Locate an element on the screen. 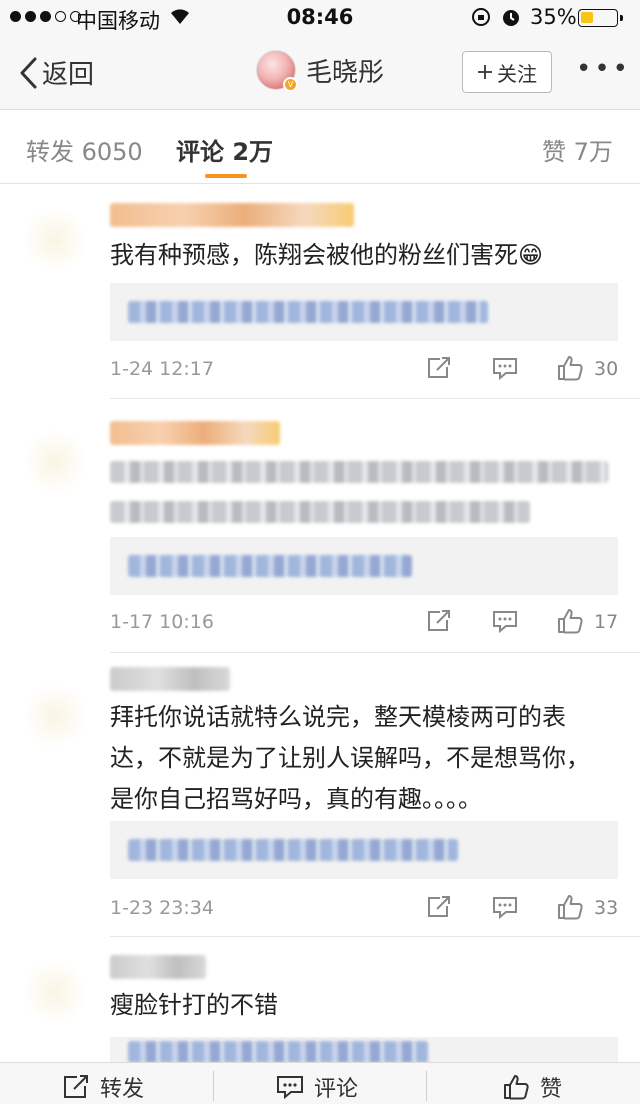 Image resolution: width=640 pixels, height=1104 pixels. tab-reposts: 转发 6050 is located at coordinates (84, 149).